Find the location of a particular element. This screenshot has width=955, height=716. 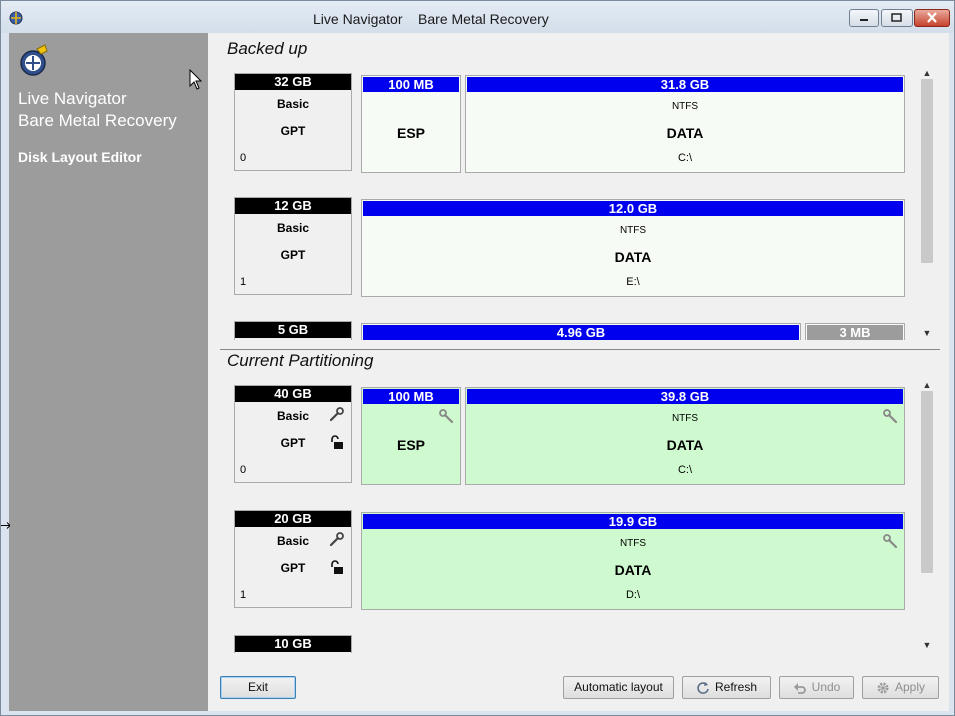

partition-size: 39.8 GB is located at coordinates (685, 396).